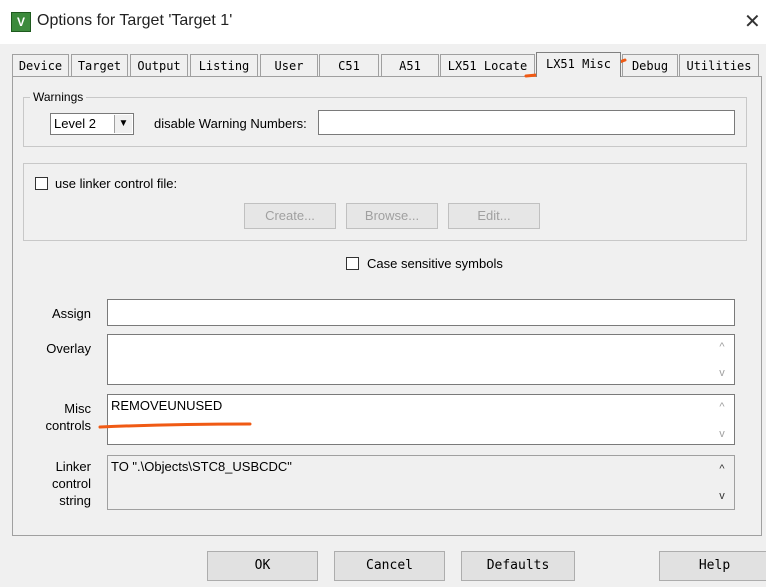 This screenshot has height=587, width=766. What do you see at coordinates (71, 313) in the screenshot?
I see `assign-label: Assign` at bounding box center [71, 313].